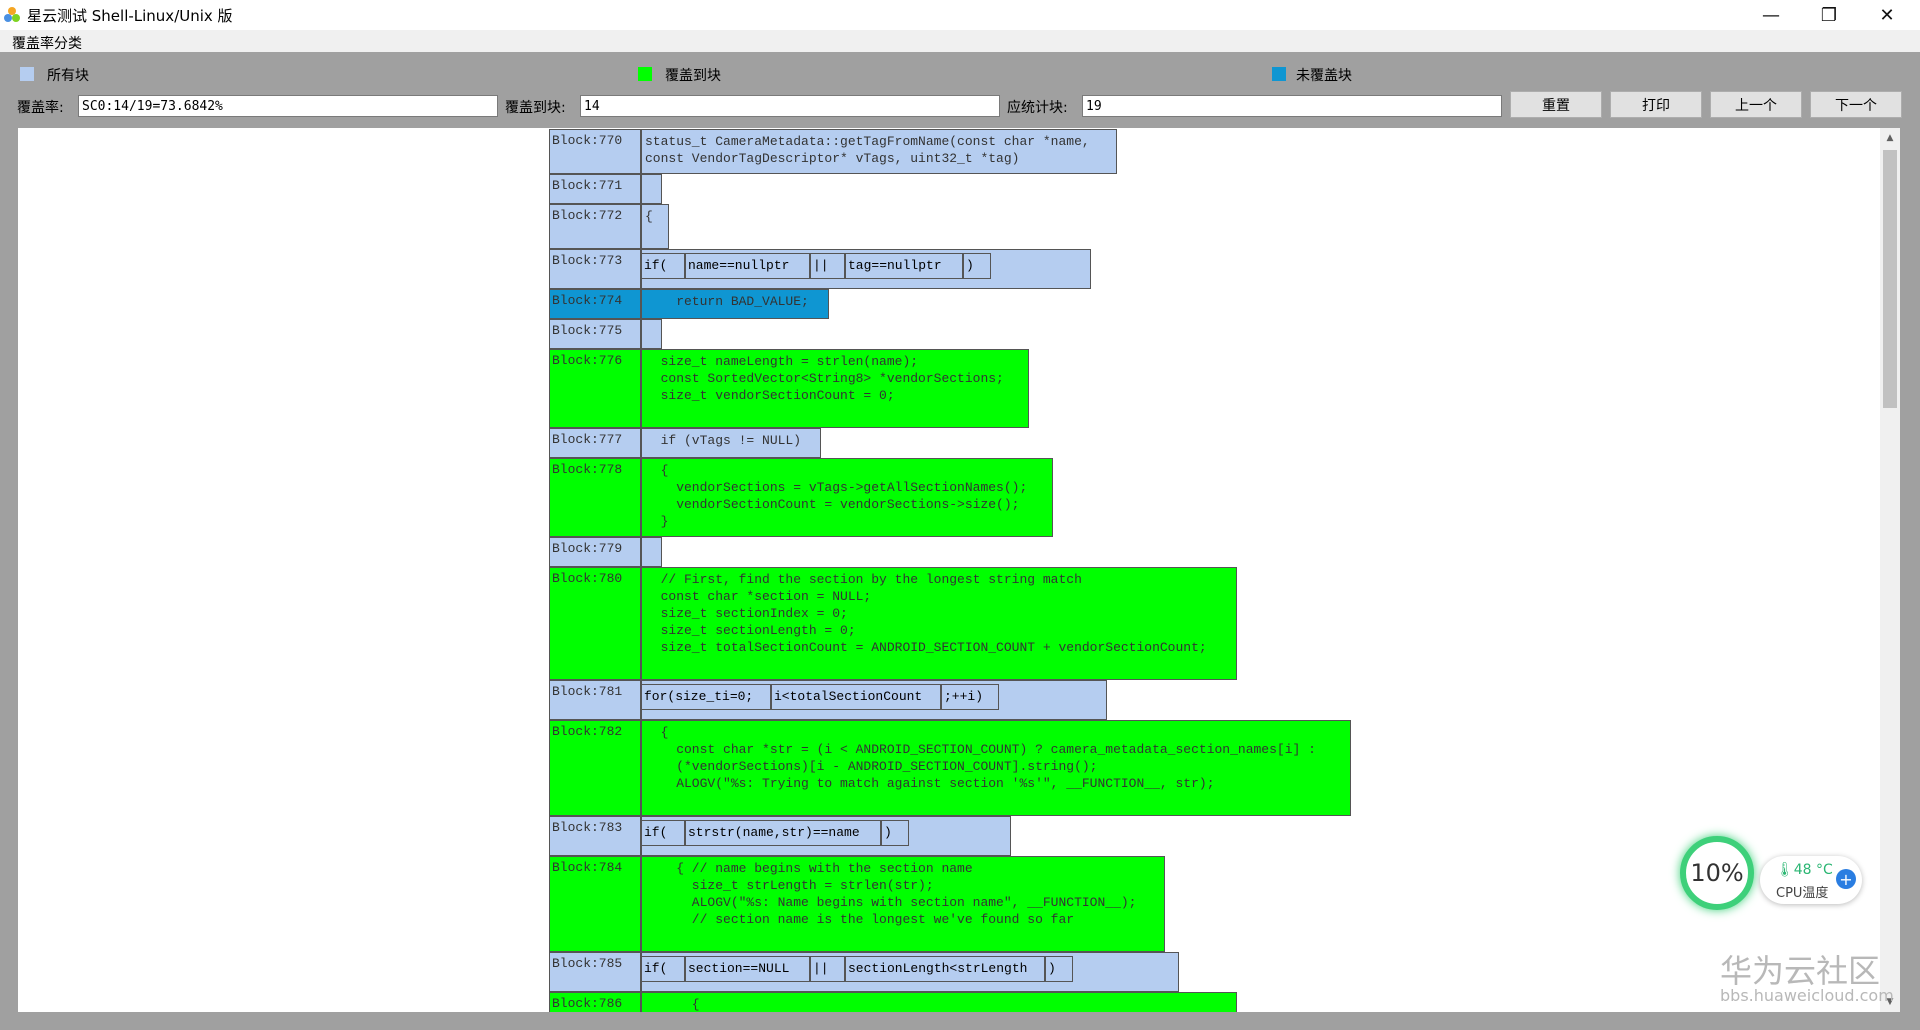 Image resolution: width=1920 pixels, height=1030 pixels. Describe the element at coordinates (693, 76) in the screenshot. I see `legend-covered-label: 覆盖到块` at that location.